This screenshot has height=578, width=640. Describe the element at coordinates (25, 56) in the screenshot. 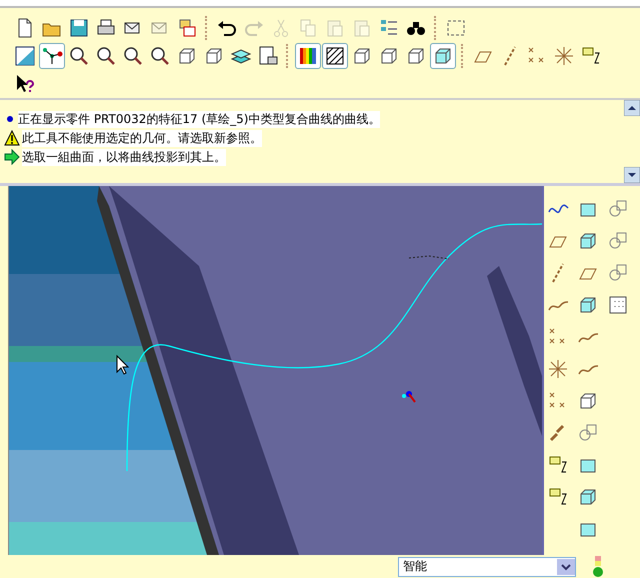

I see `repaint-icon` at that location.